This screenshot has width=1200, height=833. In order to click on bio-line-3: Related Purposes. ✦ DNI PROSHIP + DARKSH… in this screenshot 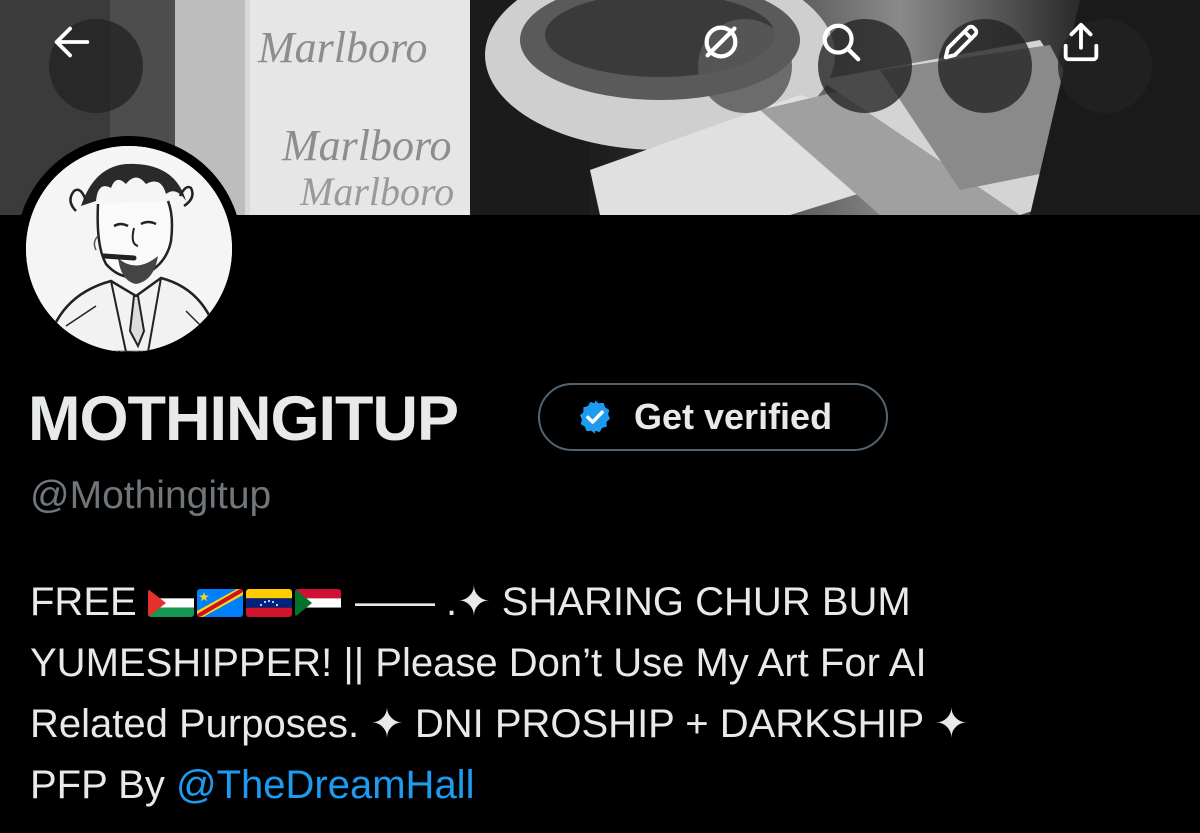, I will do `click(499, 724)`.